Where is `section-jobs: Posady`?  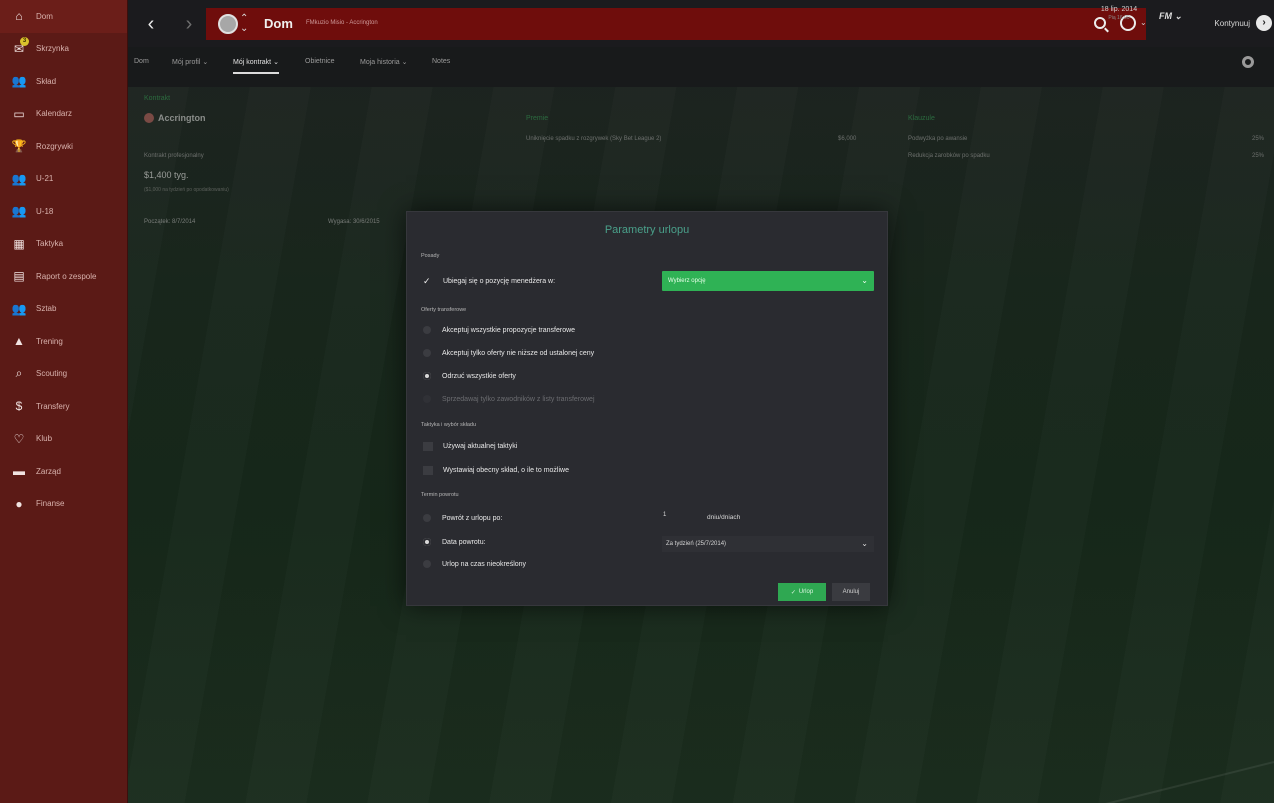
section-jobs: Posady is located at coordinates (430, 256).